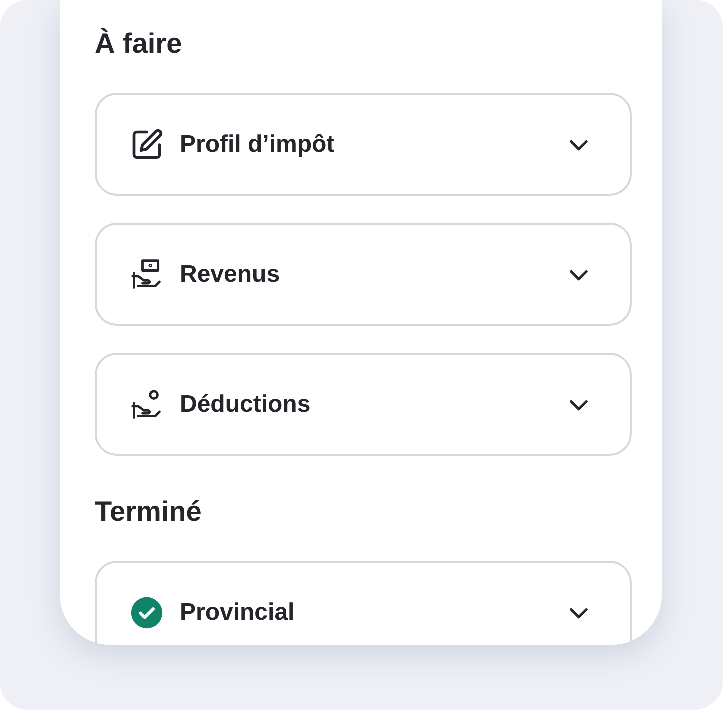 This screenshot has width=723, height=710. What do you see at coordinates (147, 275) in the screenshot?
I see `hand-cash-icon` at bounding box center [147, 275].